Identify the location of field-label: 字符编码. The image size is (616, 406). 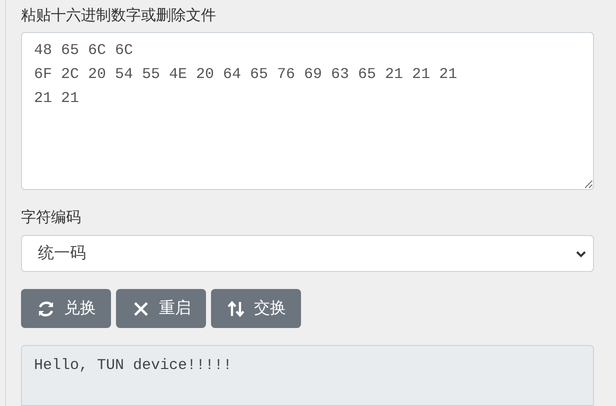
(51, 218).